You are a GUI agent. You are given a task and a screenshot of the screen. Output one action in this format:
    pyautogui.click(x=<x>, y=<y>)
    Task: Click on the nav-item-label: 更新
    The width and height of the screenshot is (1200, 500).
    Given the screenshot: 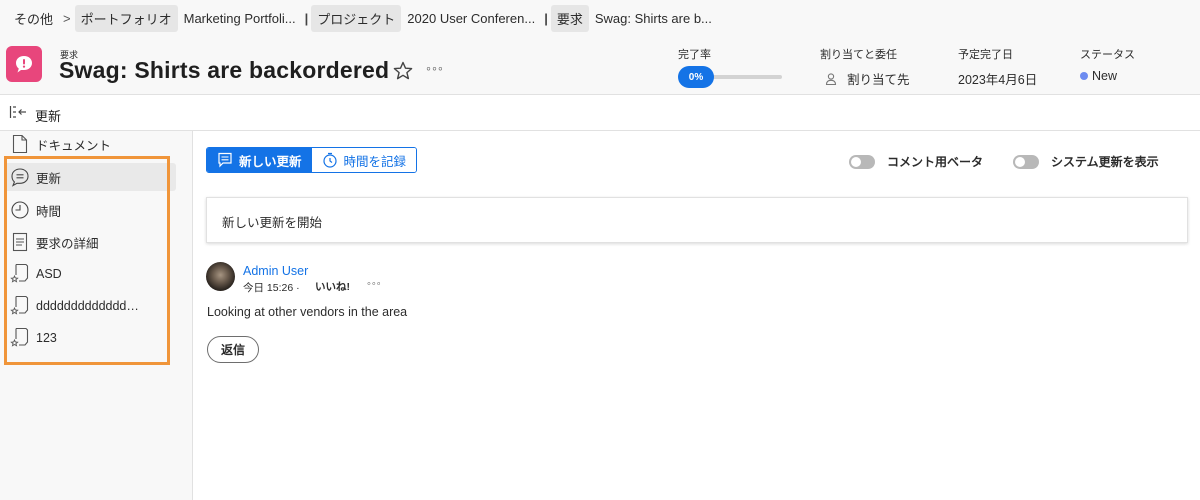 What is the action you would take?
    pyautogui.click(x=49, y=178)
    